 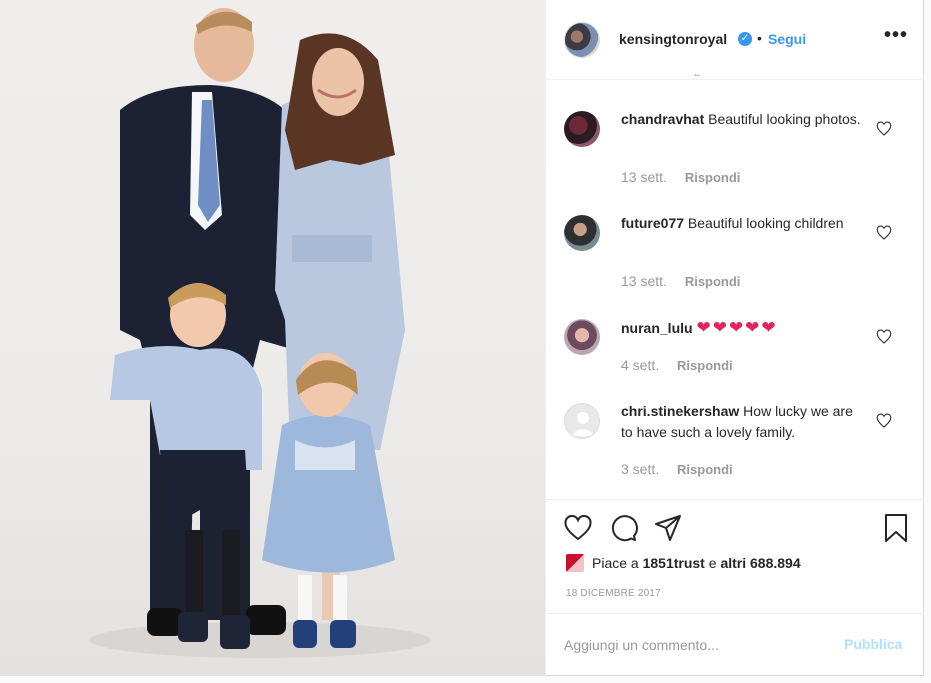 I want to click on account-avatar, so click(x=582, y=40).